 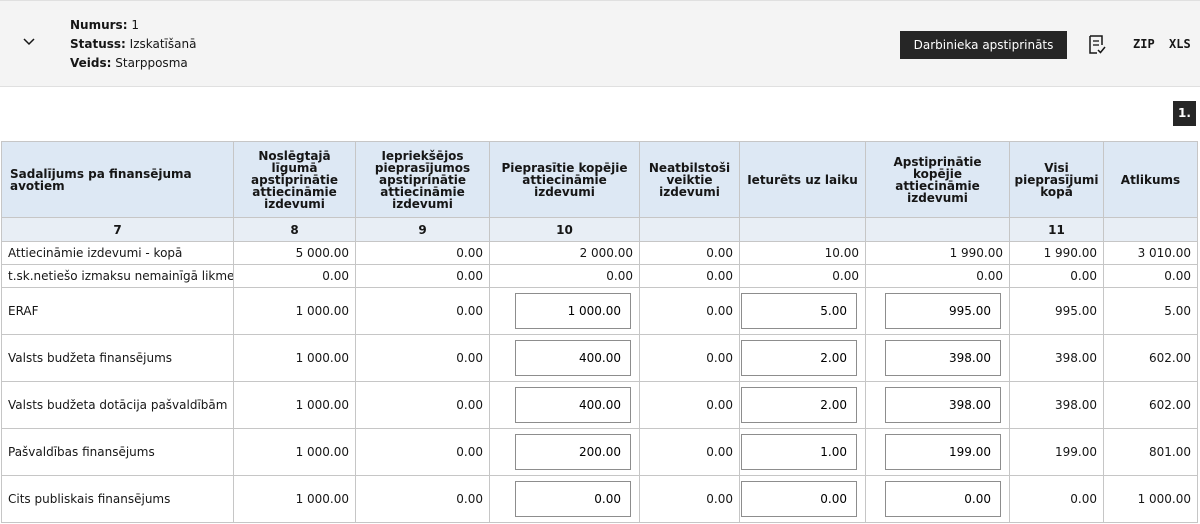 I want to click on document-check-icon, so click(x=1097, y=45).